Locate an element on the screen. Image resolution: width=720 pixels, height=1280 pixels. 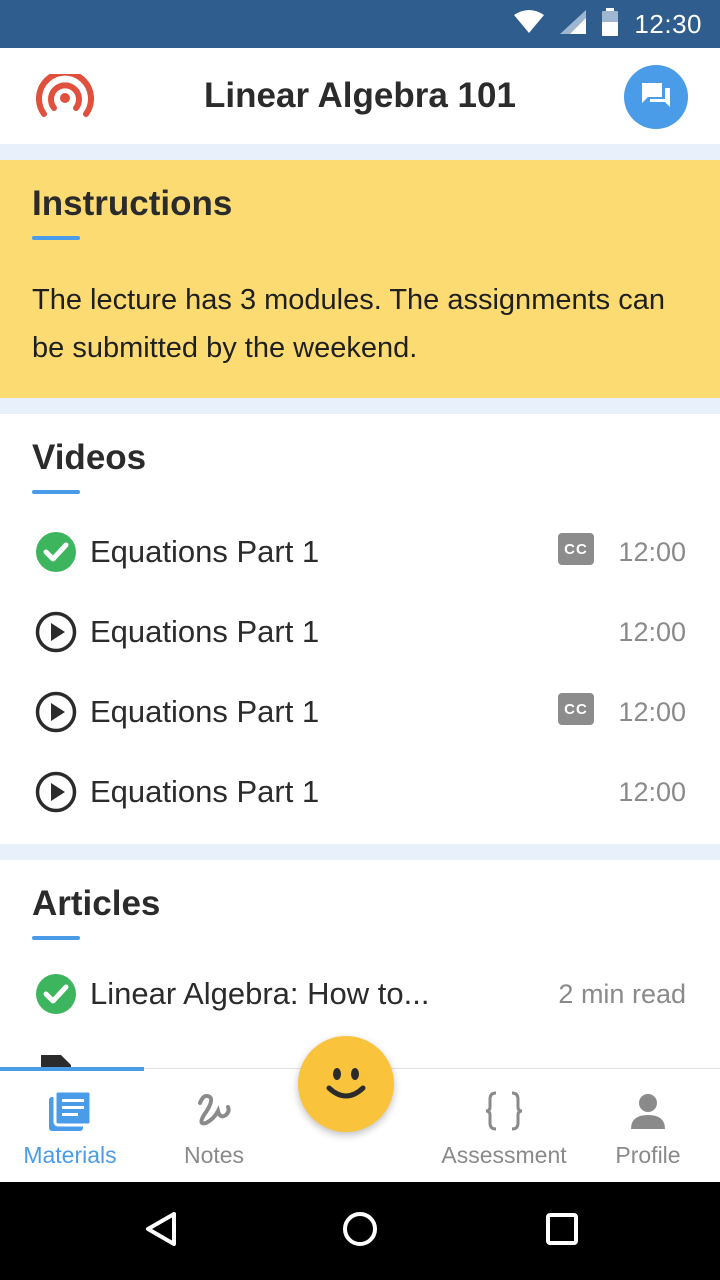
chat-icon is located at coordinates (656, 97).